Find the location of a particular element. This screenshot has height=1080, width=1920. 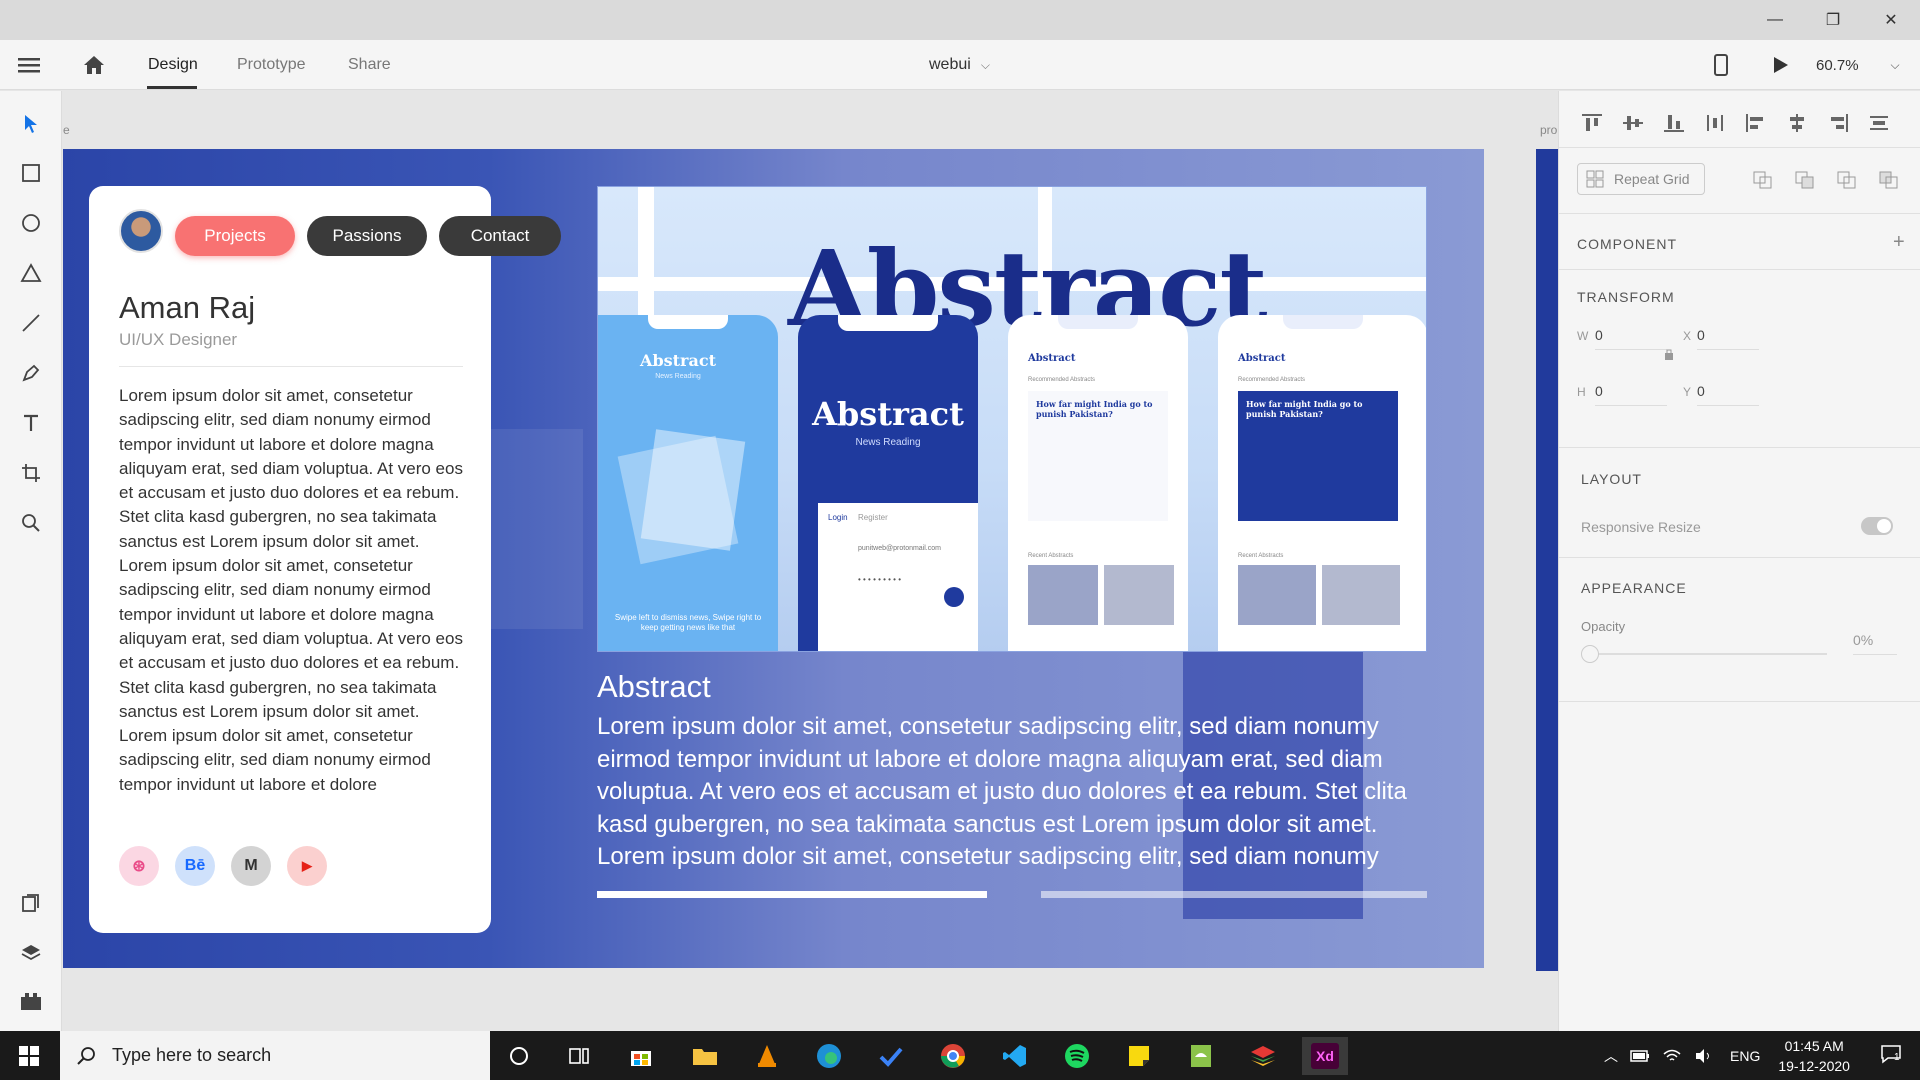

distribute-horizontal-icon is located at coordinates (1879, 123).